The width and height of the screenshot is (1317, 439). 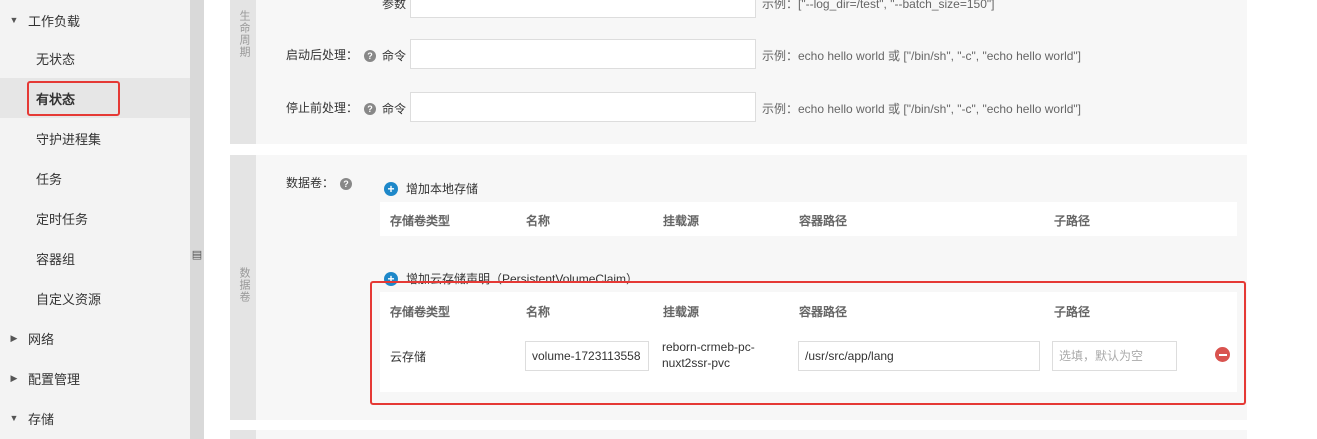 I want to click on nav-group-label: 工作负载, so click(x=54, y=21).